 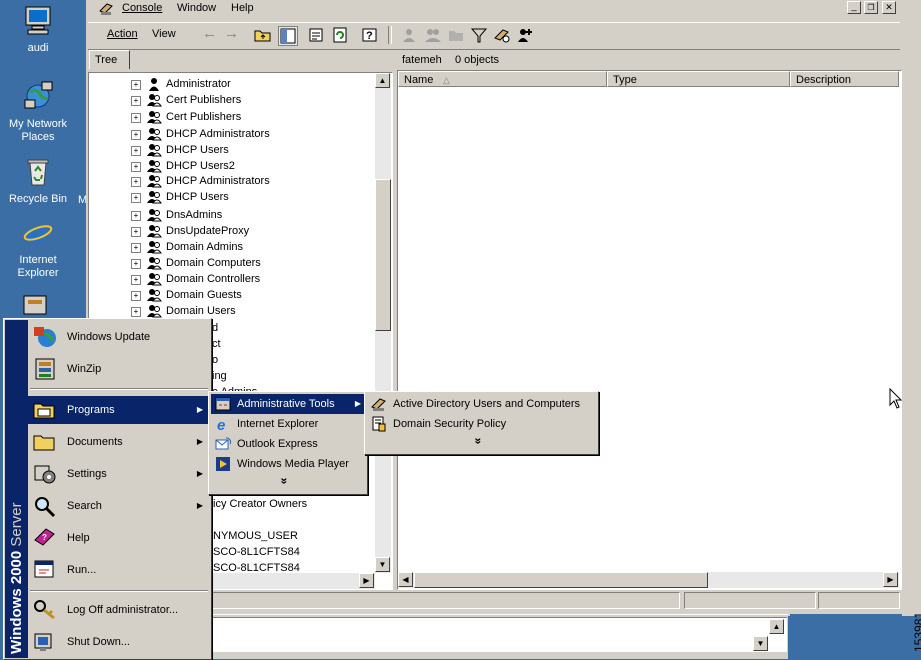 I want to click on recycle-bin-icon, so click(x=38, y=172).